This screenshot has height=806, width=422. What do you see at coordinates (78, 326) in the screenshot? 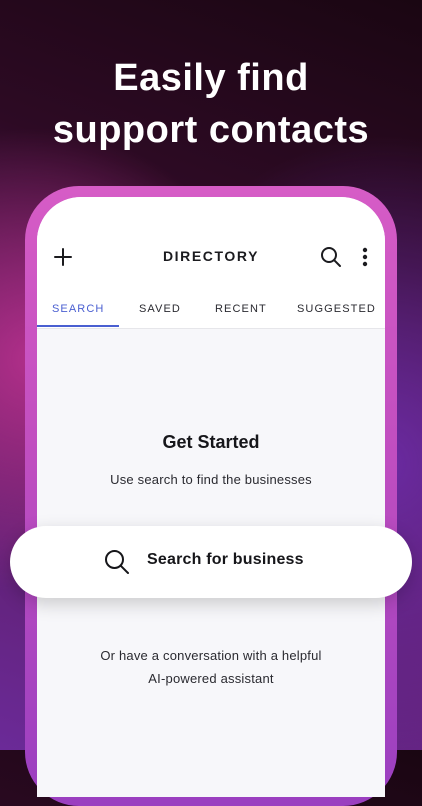
I see `active-tab-indicator` at bounding box center [78, 326].